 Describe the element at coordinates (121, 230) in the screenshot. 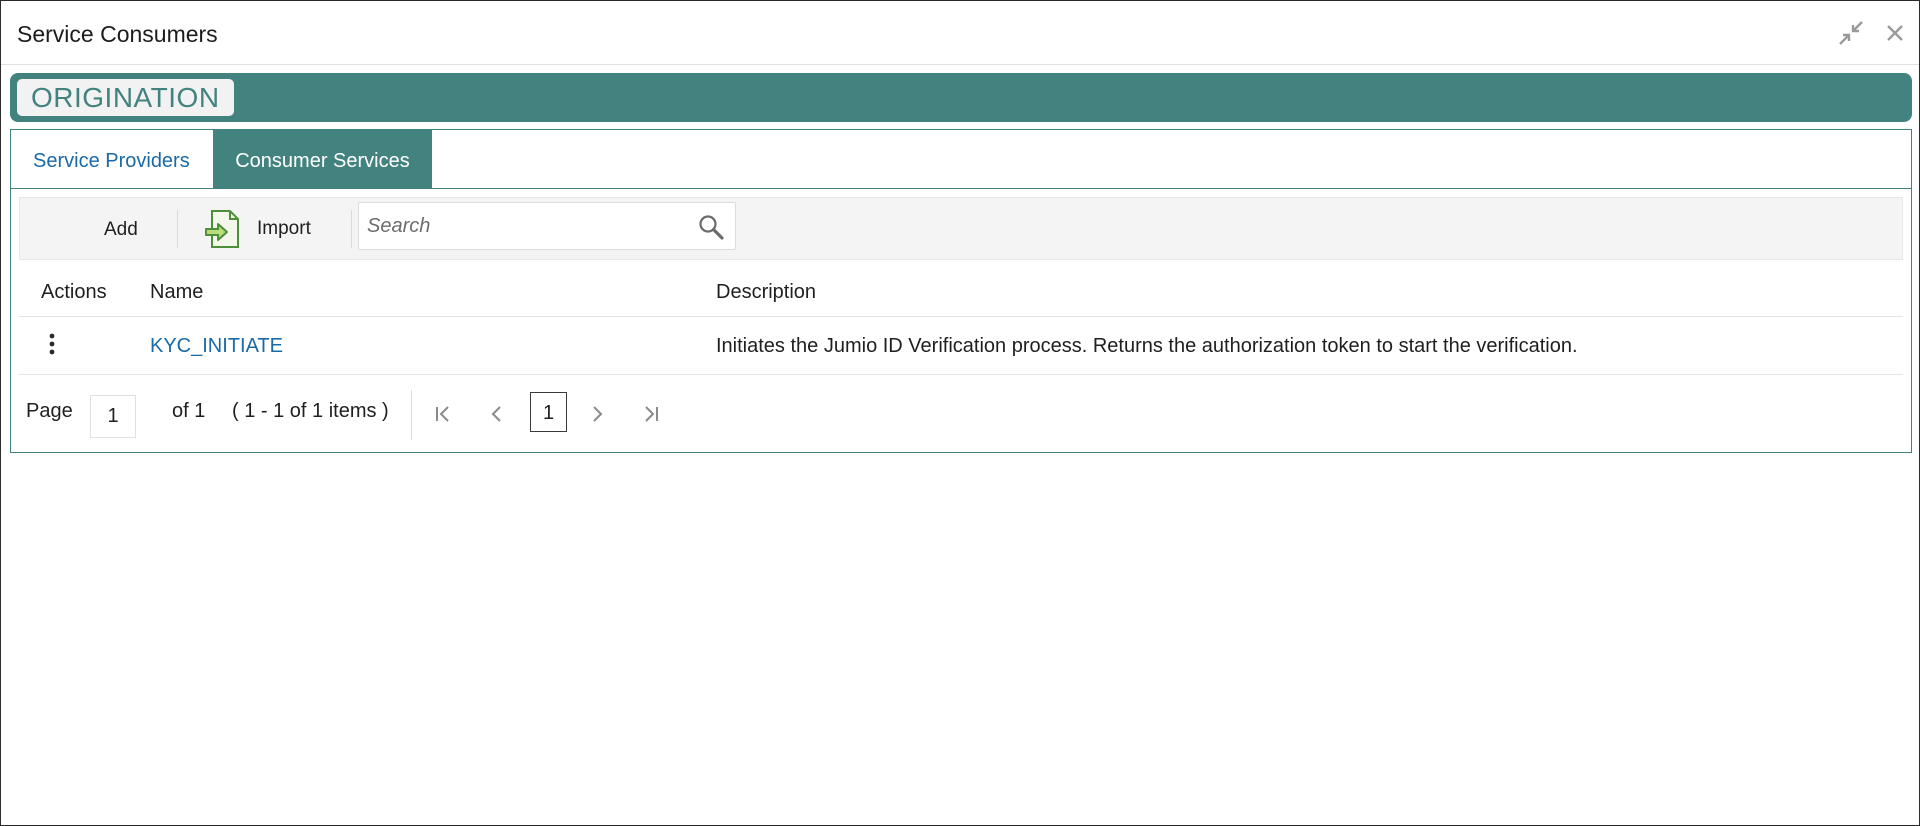

I see `add-button: Add` at that location.